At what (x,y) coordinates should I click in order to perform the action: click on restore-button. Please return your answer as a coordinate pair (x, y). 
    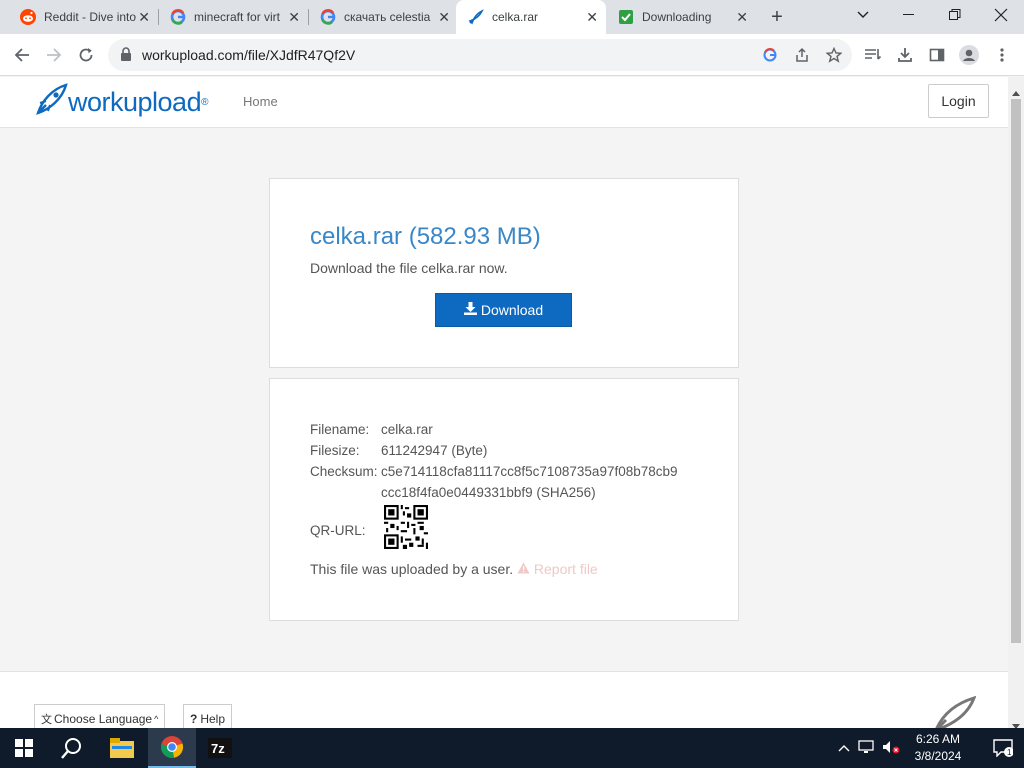
    Looking at the image, I should click on (955, 15).